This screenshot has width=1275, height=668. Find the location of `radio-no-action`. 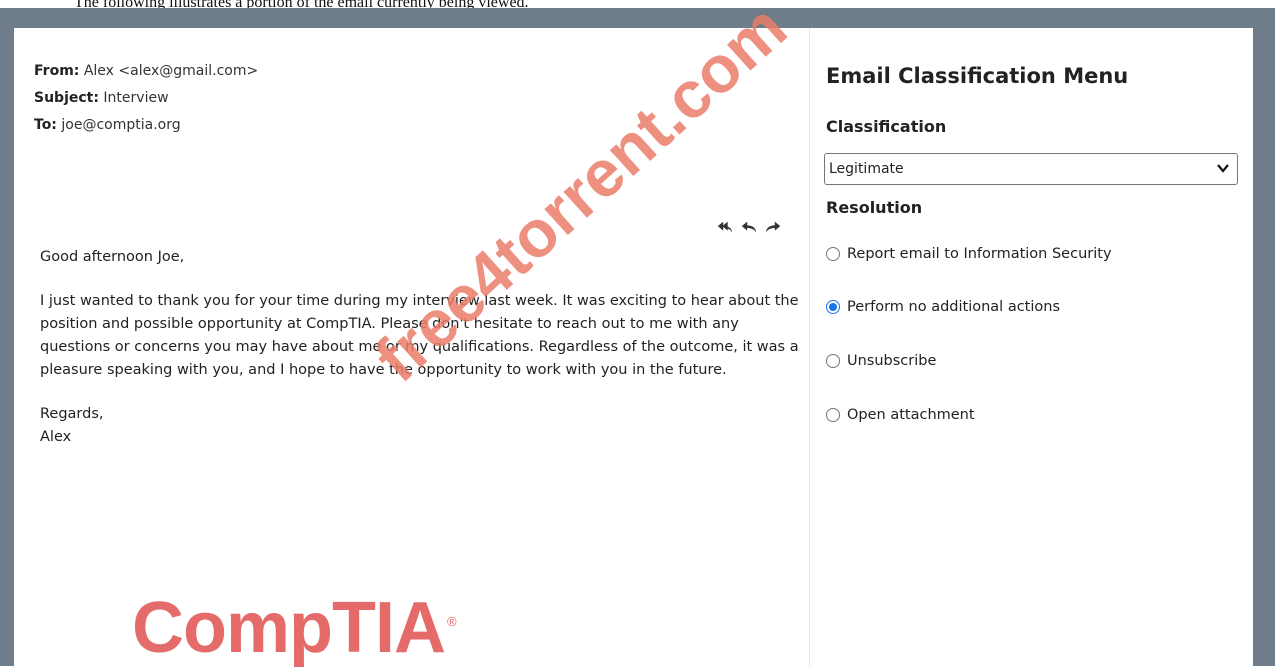

radio-no-action is located at coordinates (833, 307).